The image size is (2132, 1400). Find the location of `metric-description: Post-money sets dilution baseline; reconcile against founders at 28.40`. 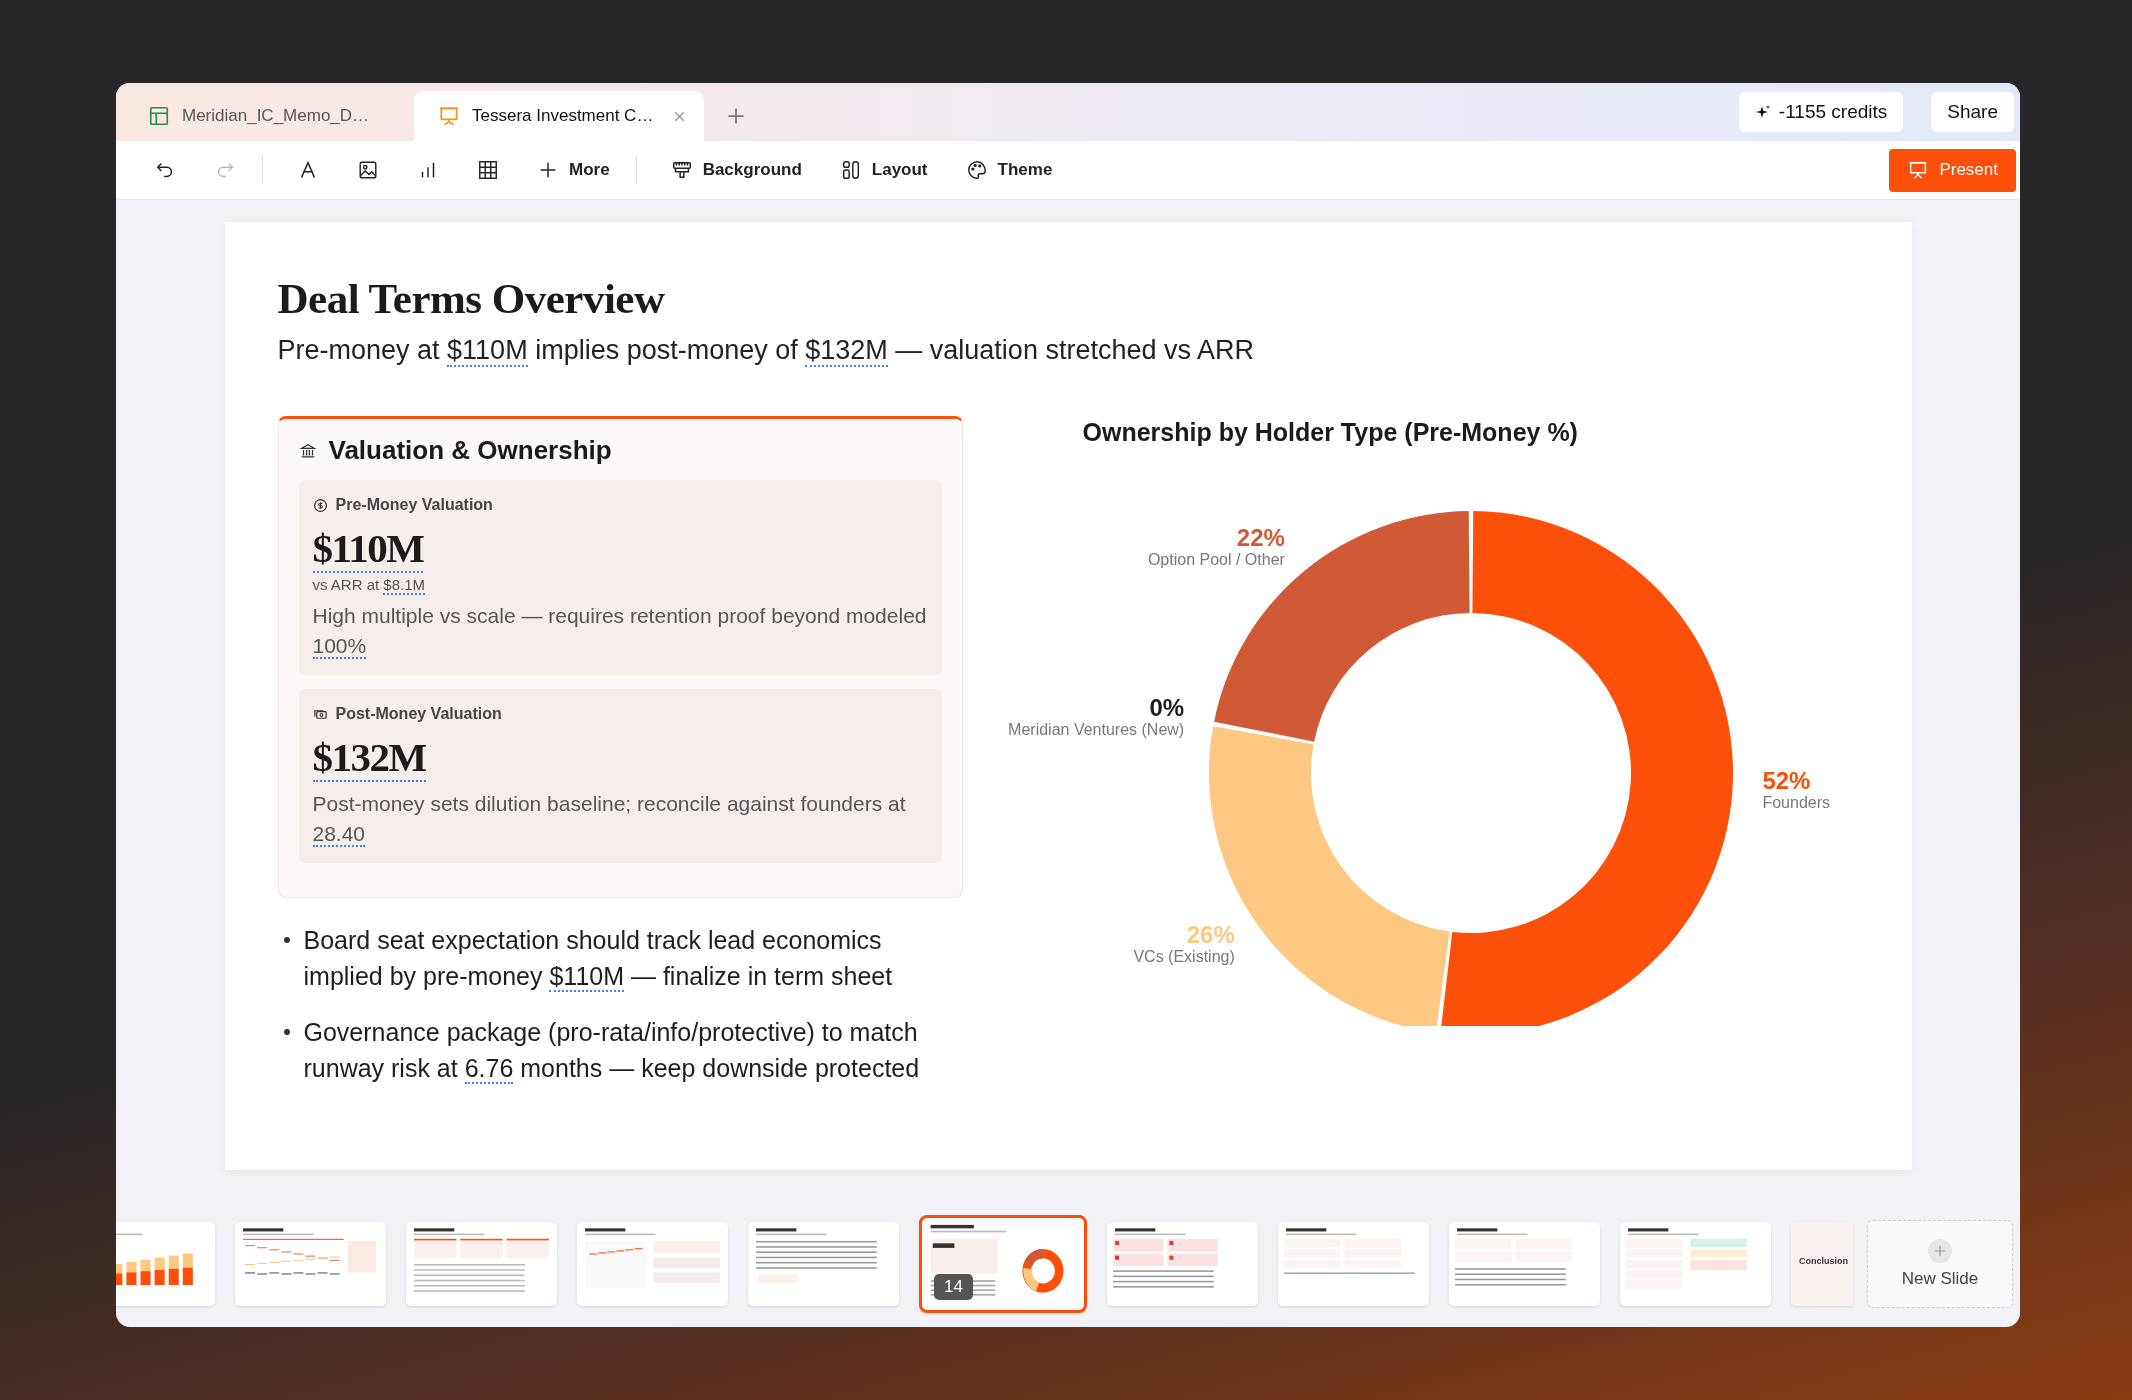

metric-description: Post-money sets dilution baseline; reconcile against founders at 28.40 is located at coordinates (609, 820).